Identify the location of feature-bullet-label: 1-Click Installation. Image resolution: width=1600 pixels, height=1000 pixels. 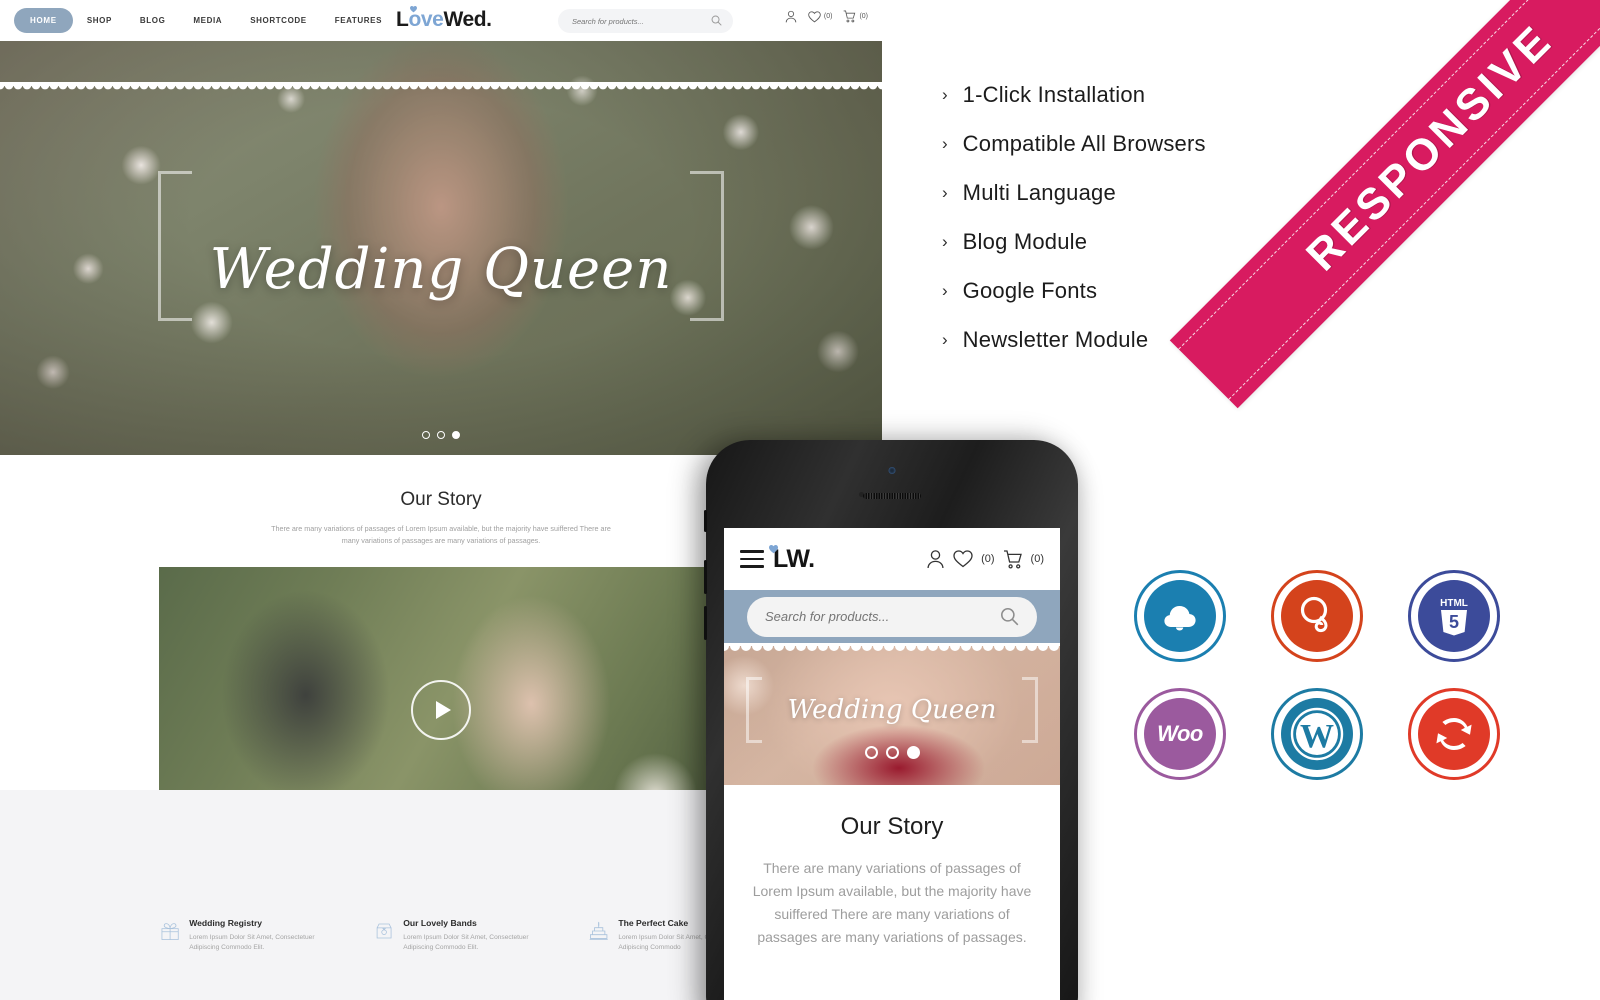
(1054, 94).